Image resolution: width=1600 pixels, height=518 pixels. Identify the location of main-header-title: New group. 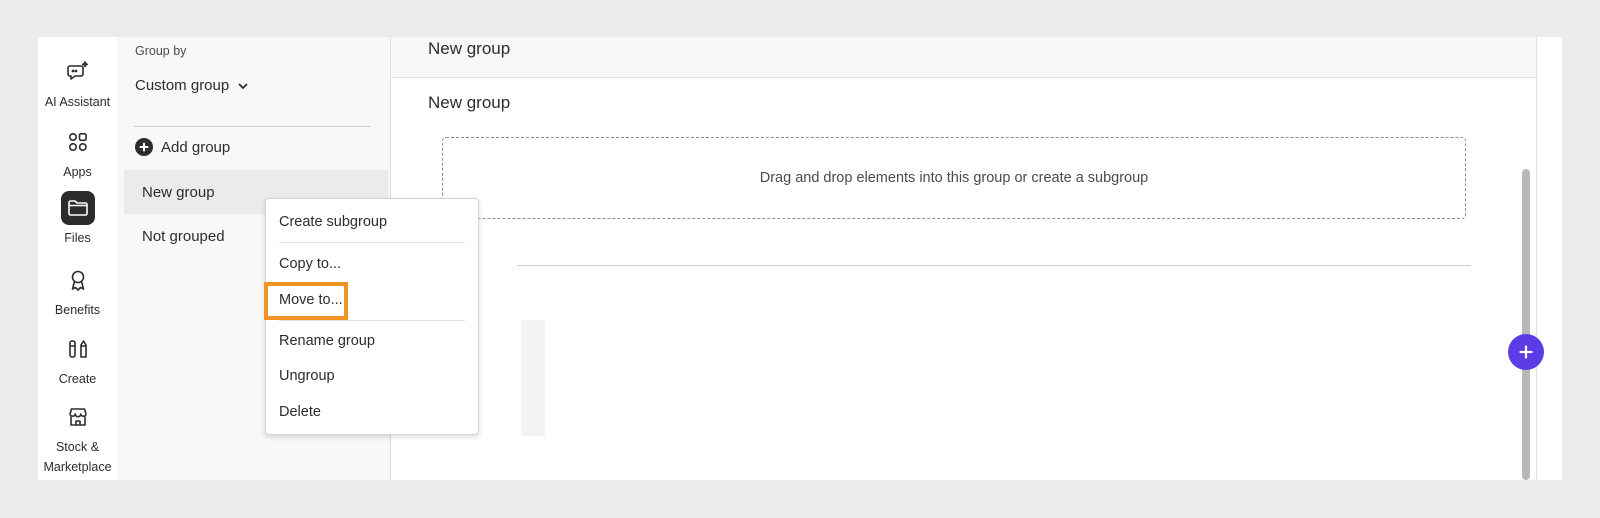
(469, 48).